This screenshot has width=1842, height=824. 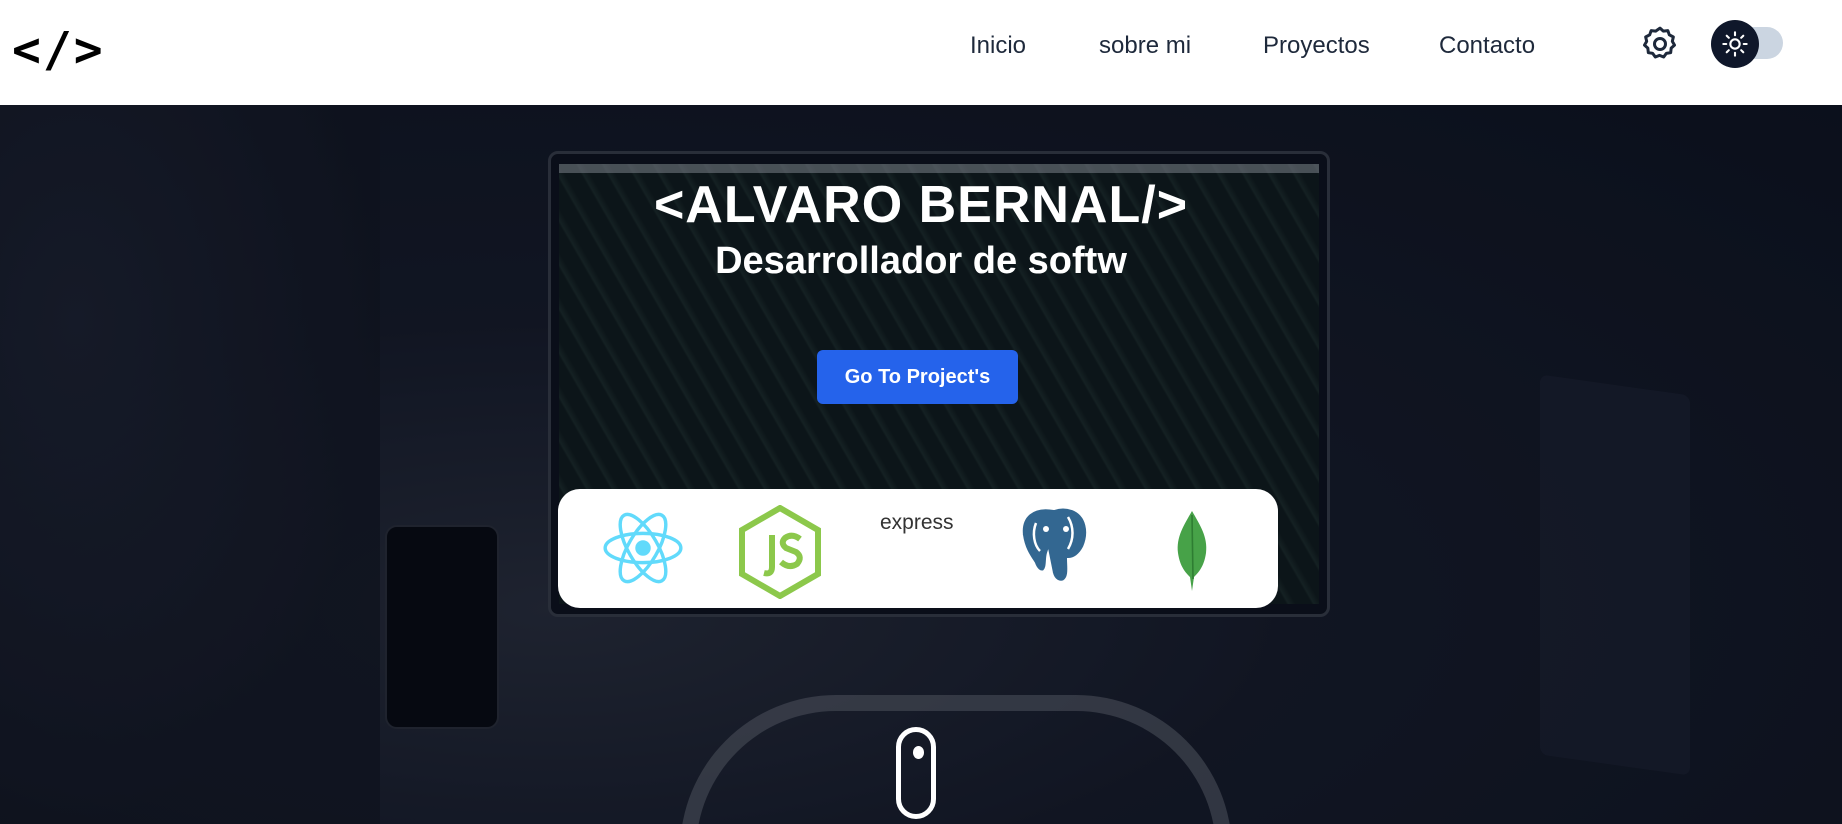 What do you see at coordinates (917, 377) in the screenshot?
I see `go-to-projects-button: Go To Project's` at bounding box center [917, 377].